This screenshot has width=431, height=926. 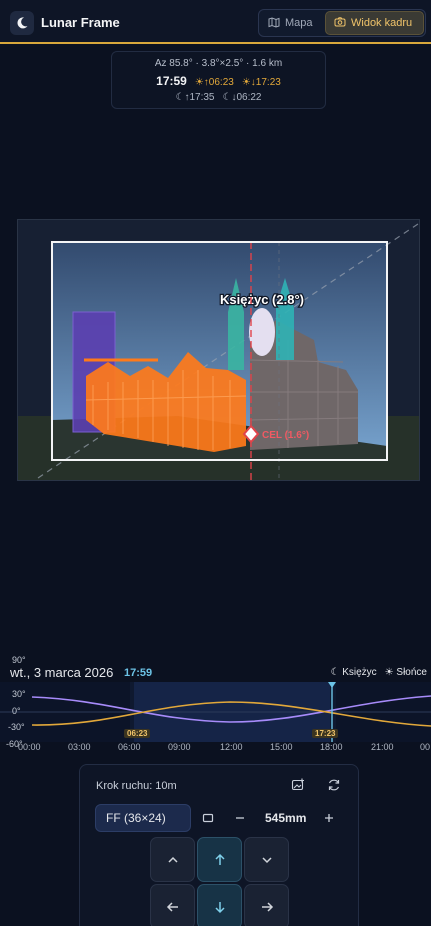 What do you see at coordinates (382, 23) in the screenshot?
I see `tab-frame-label: Widok kadru` at bounding box center [382, 23].